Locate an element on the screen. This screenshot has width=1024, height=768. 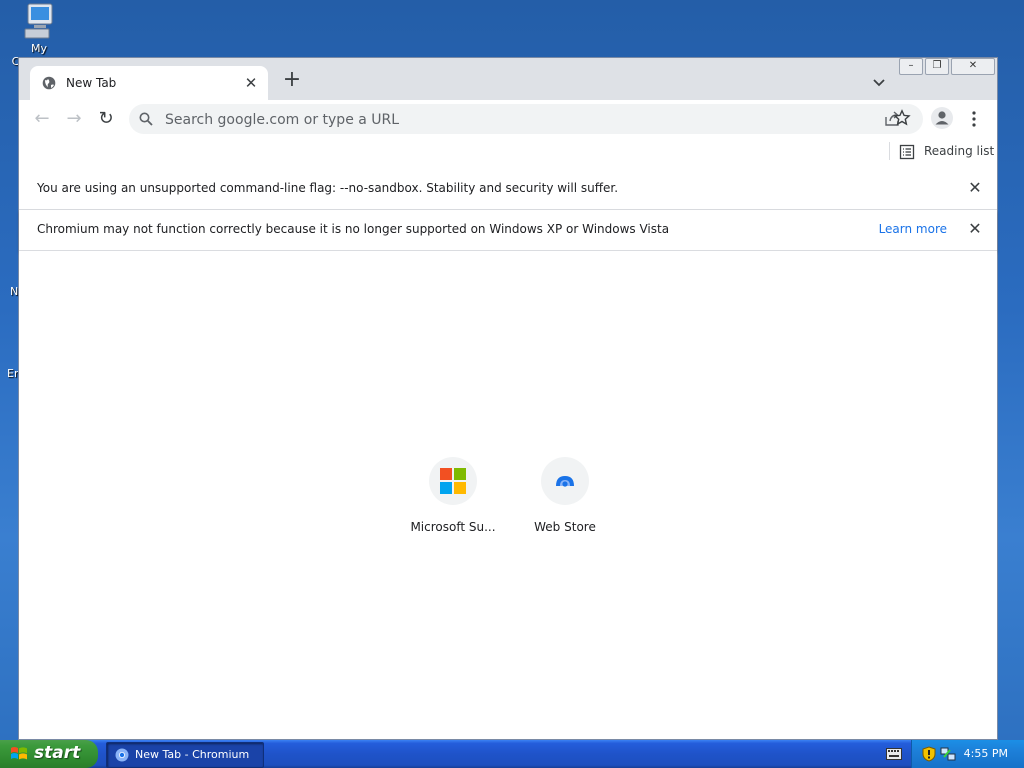
divider is located at coordinates (889, 151).